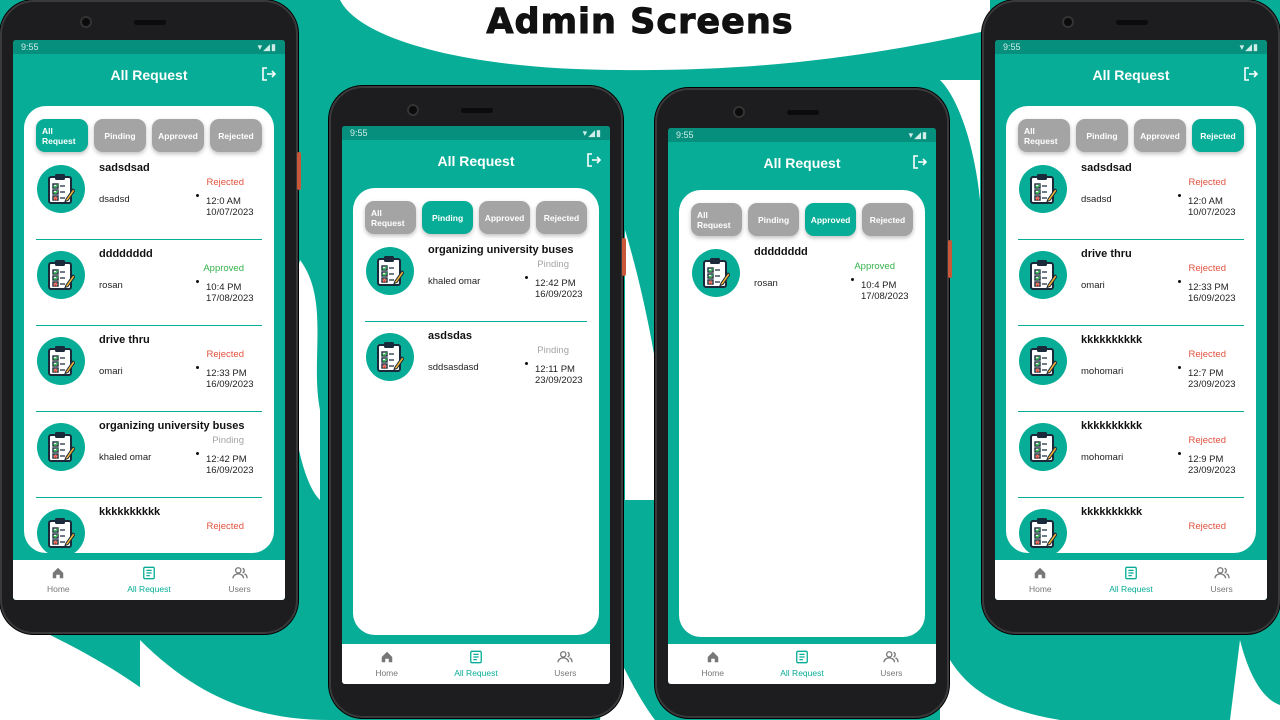 The width and height of the screenshot is (1280, 720). I want to click on request-datetime: 12:7 PM 23/09/2023, so click(1212, 379).